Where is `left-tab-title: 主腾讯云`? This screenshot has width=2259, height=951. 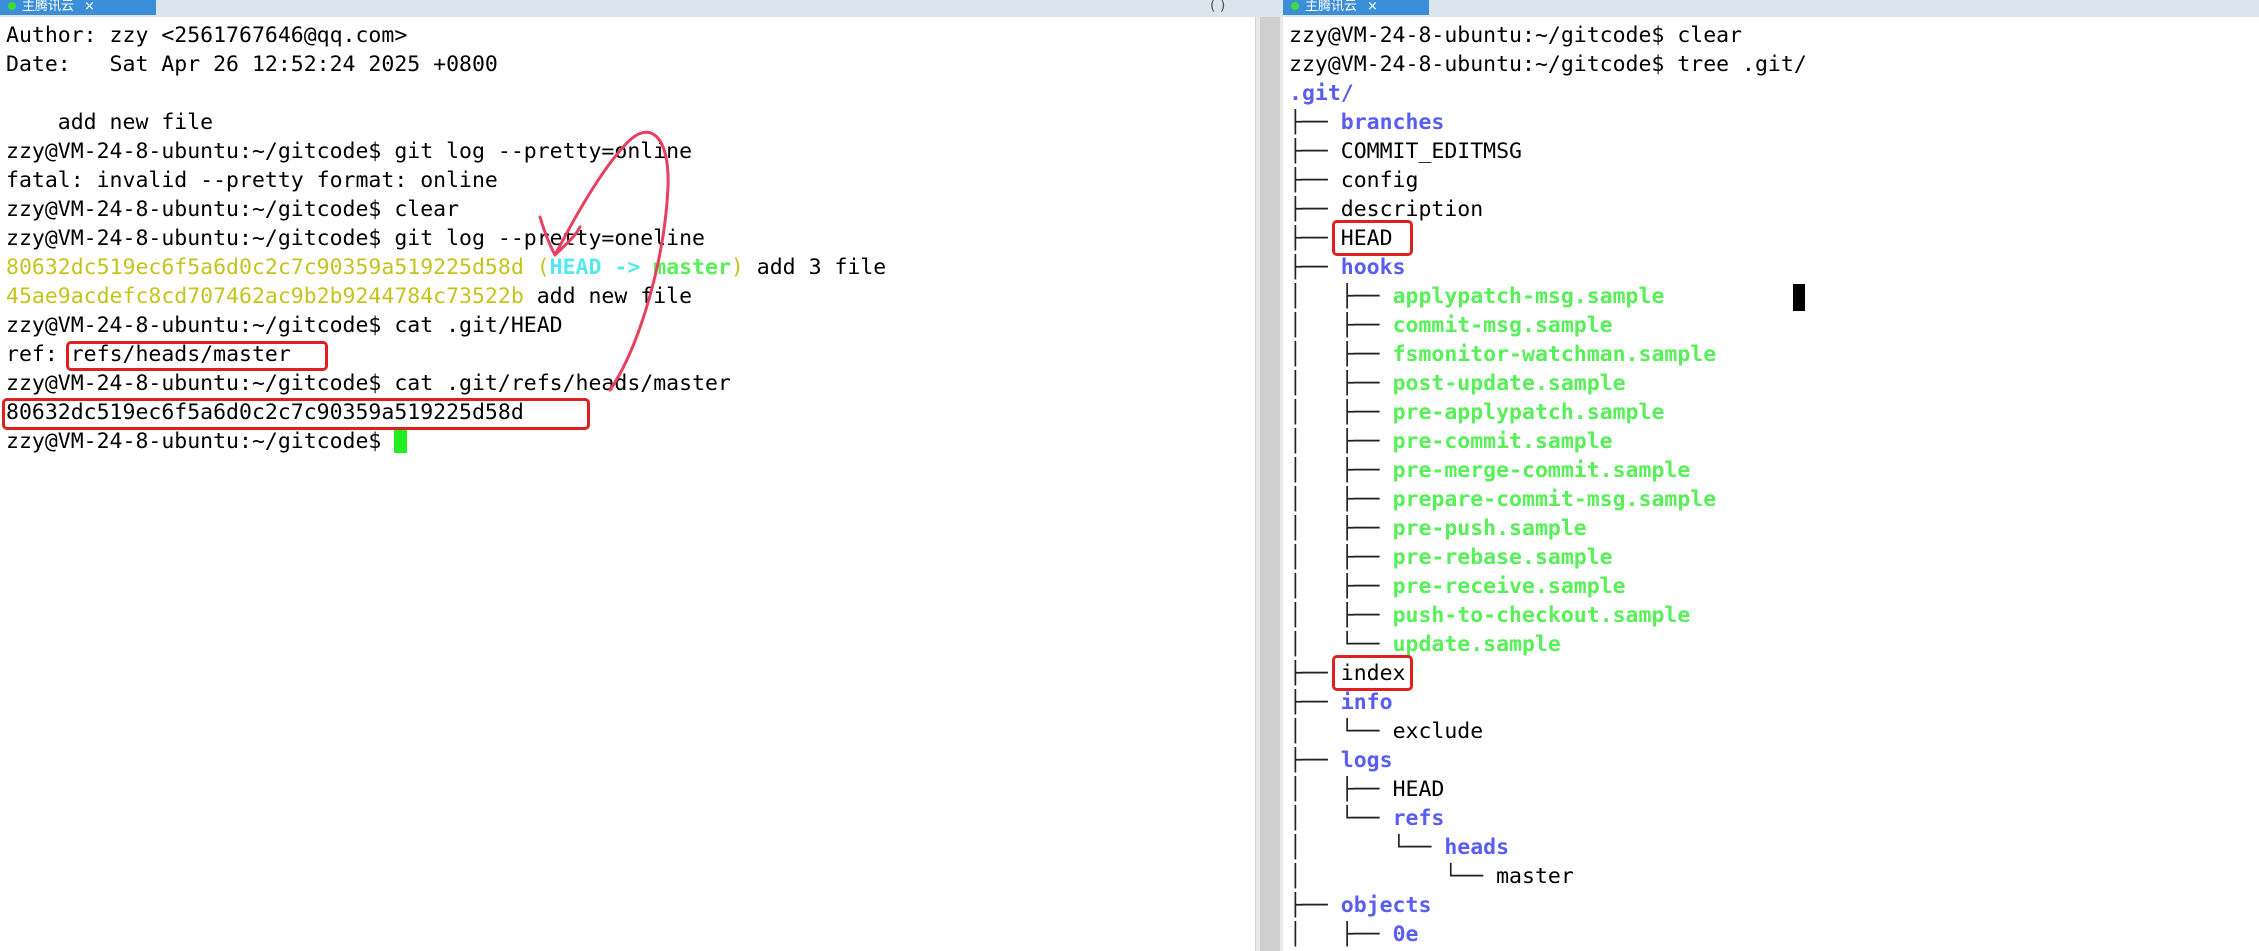
left-tab-title: 主腾讯云 is located at coordinates (48, 7).